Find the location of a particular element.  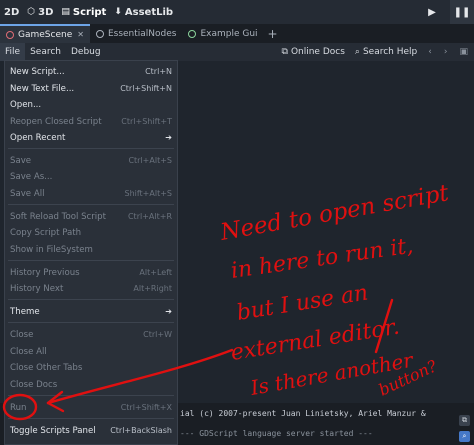

forward-icon: › is located at coordinates (446, 52).